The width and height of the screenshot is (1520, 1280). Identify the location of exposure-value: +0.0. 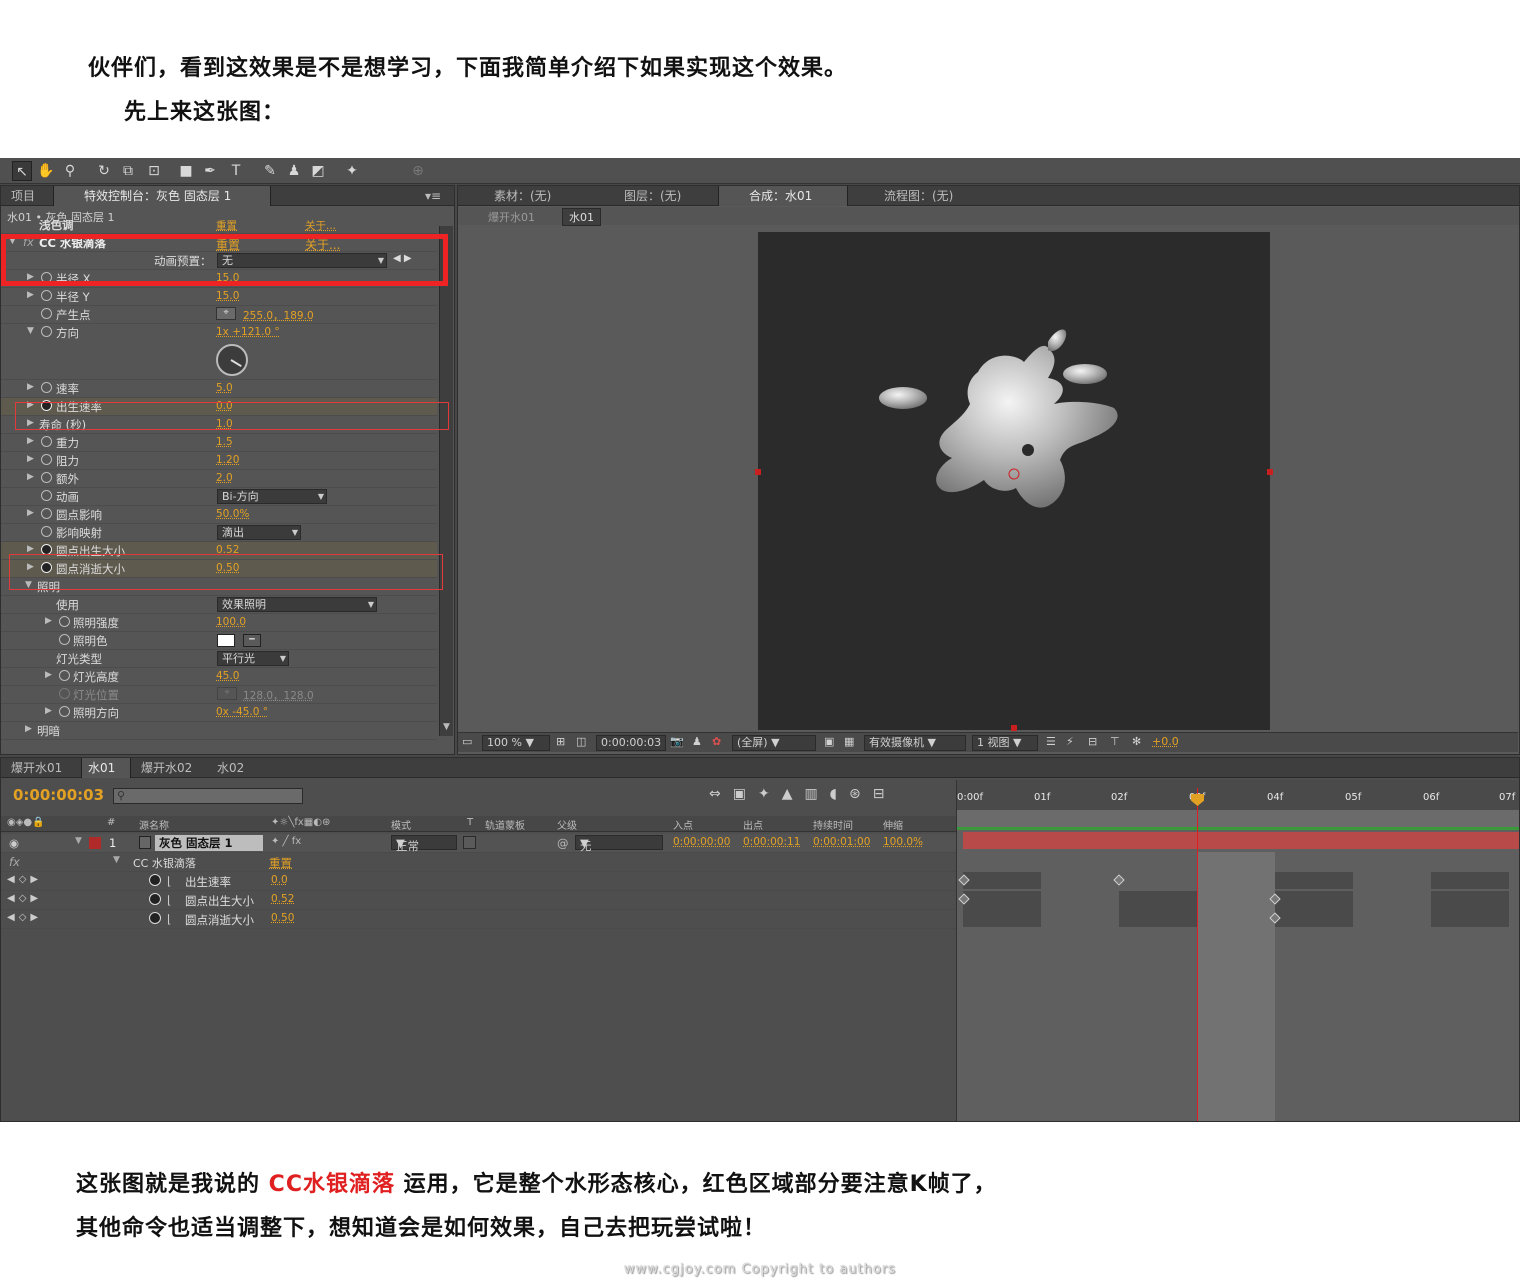
(1165, 743).